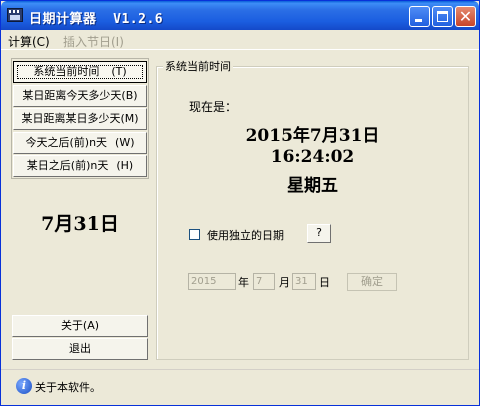 The image size is (480, 406). Describe the element at coordinates (240, 49) in the screenshot. I see `menu-divider` at that location.